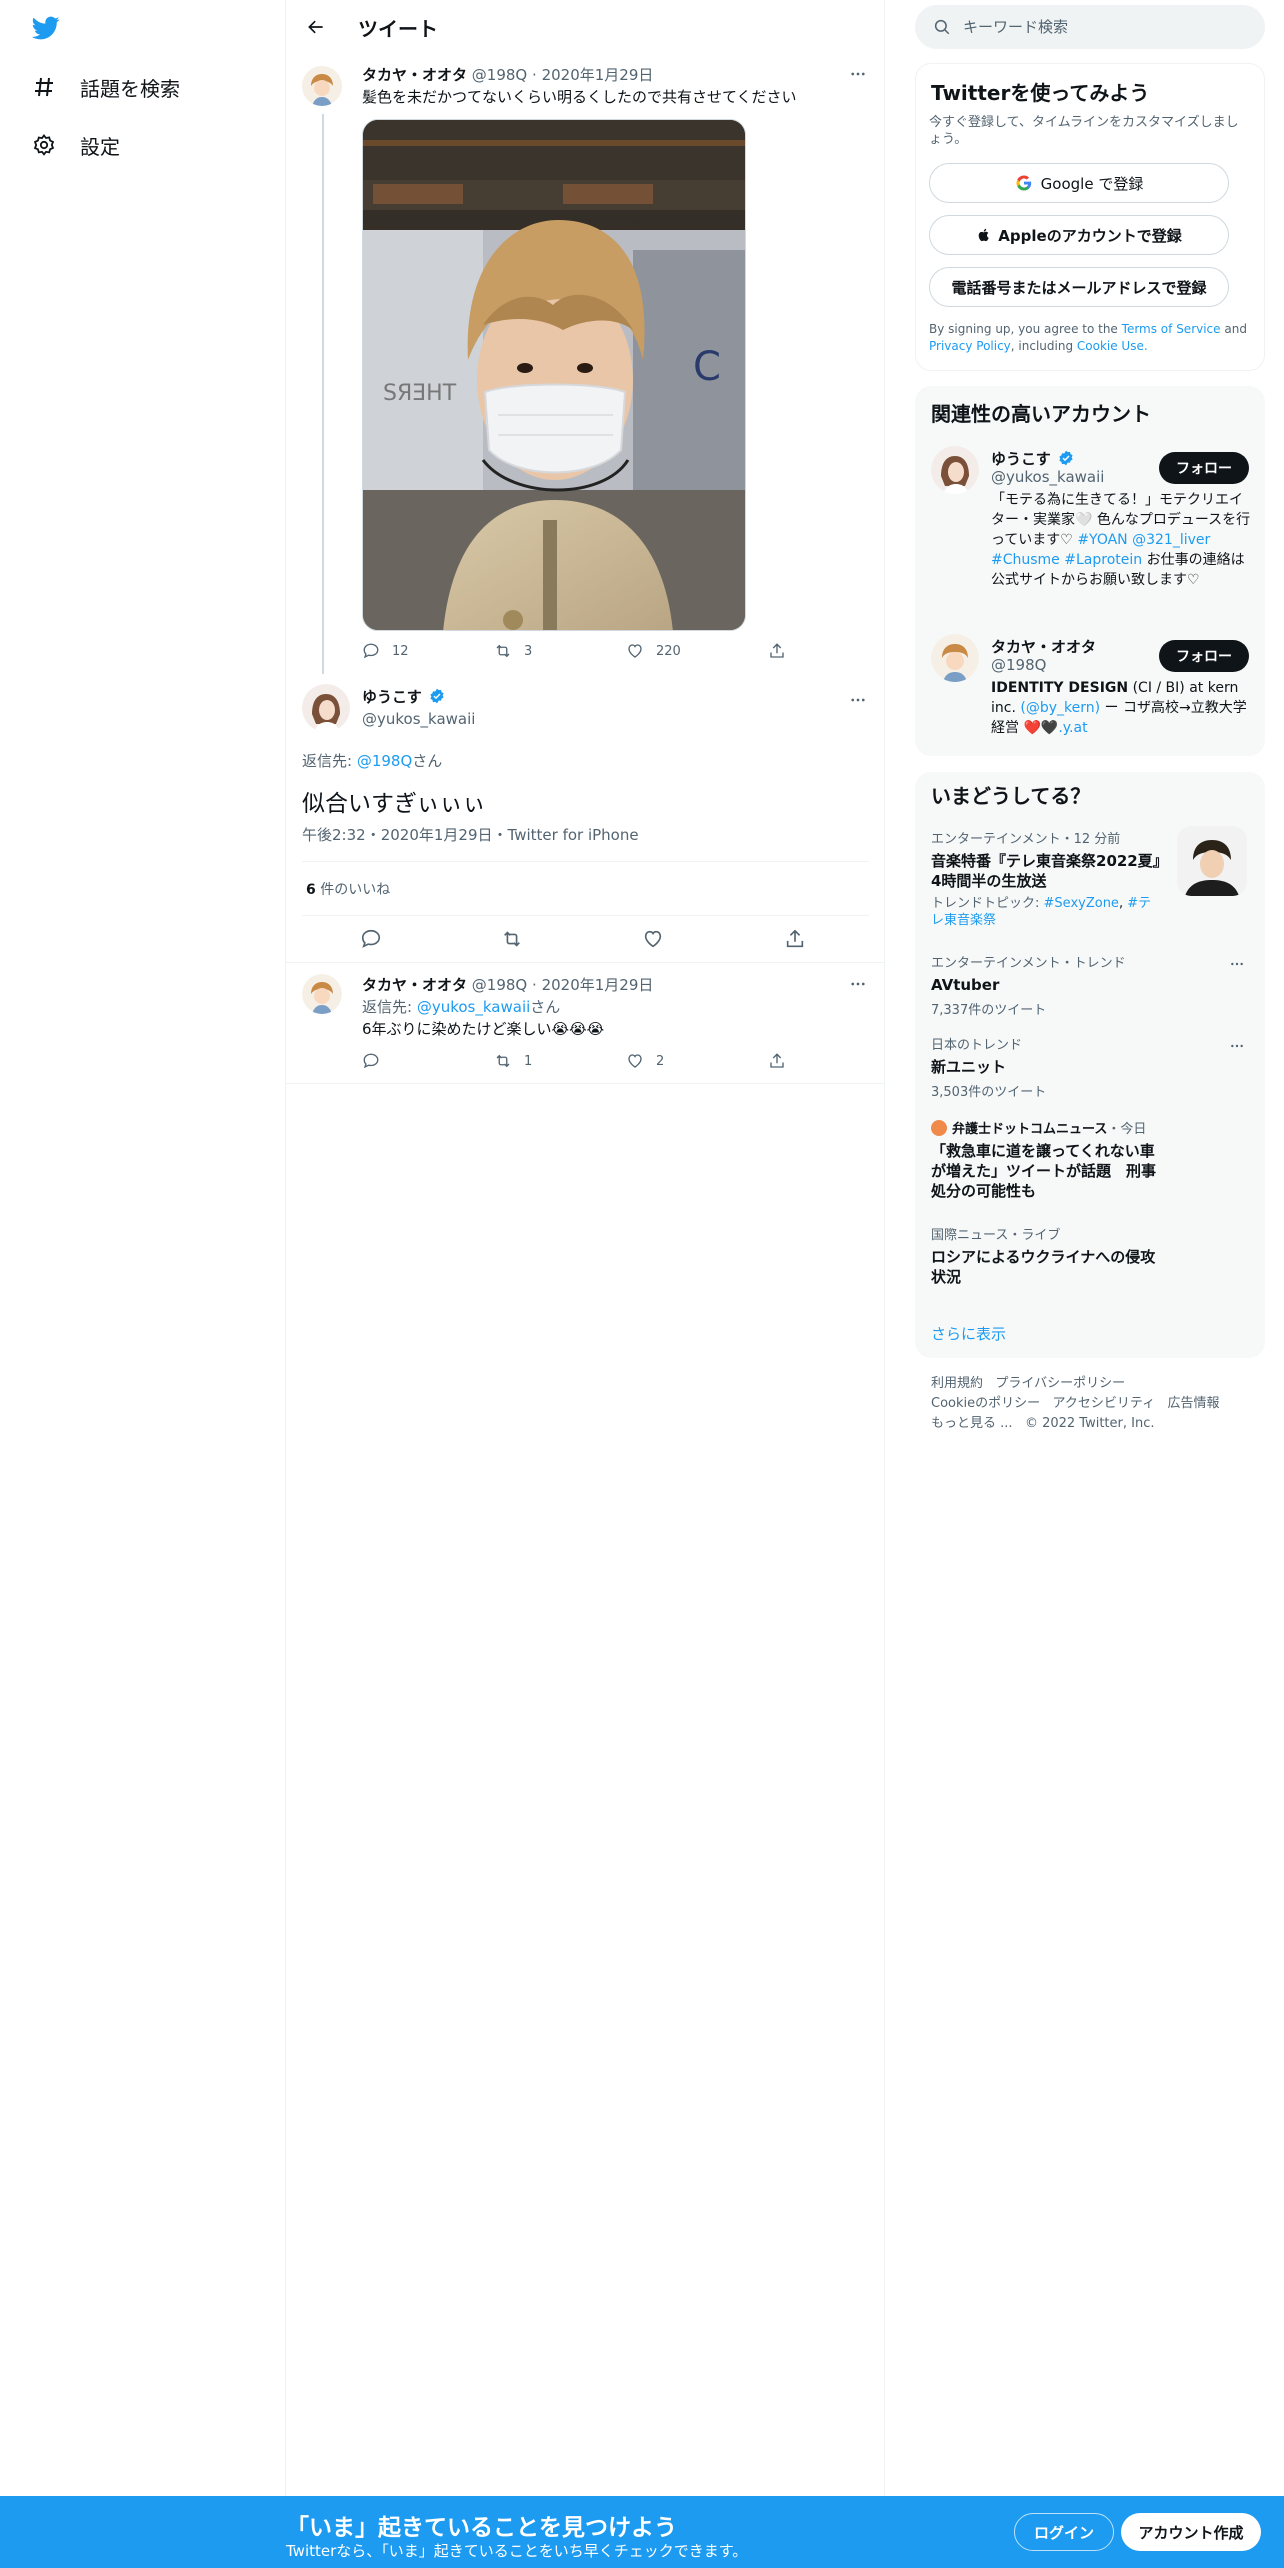  Describe the element at coordinates (968, 1333) in the screenshot. I see `show-more-link: さらに表示` at that location.